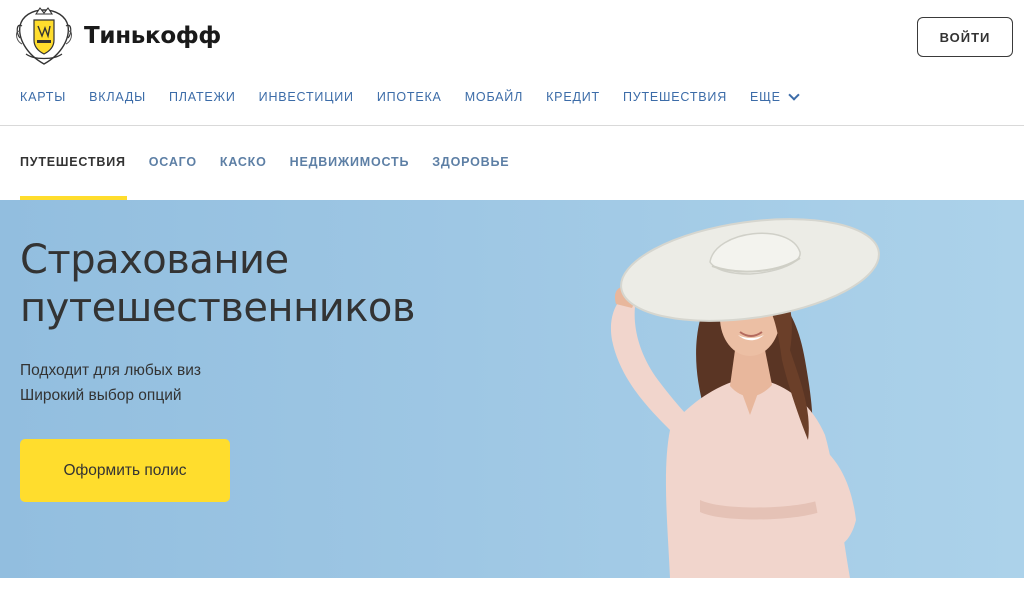 This screenshot has height=603, width=1024. What do you see at coordinates (154, 260) in the screenshot?
I see `hero-title-line-1: Страхование` at bounding box center [154, 260].